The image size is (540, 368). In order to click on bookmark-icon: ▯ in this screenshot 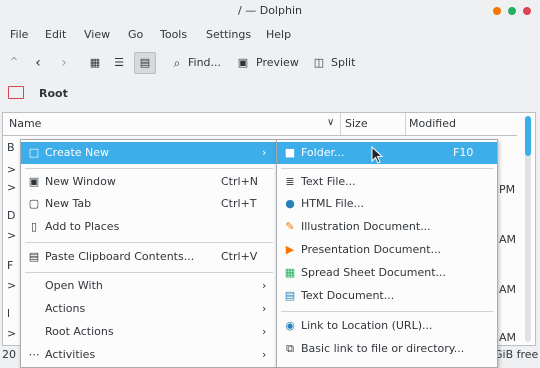, I will do `click(34, 226)`.